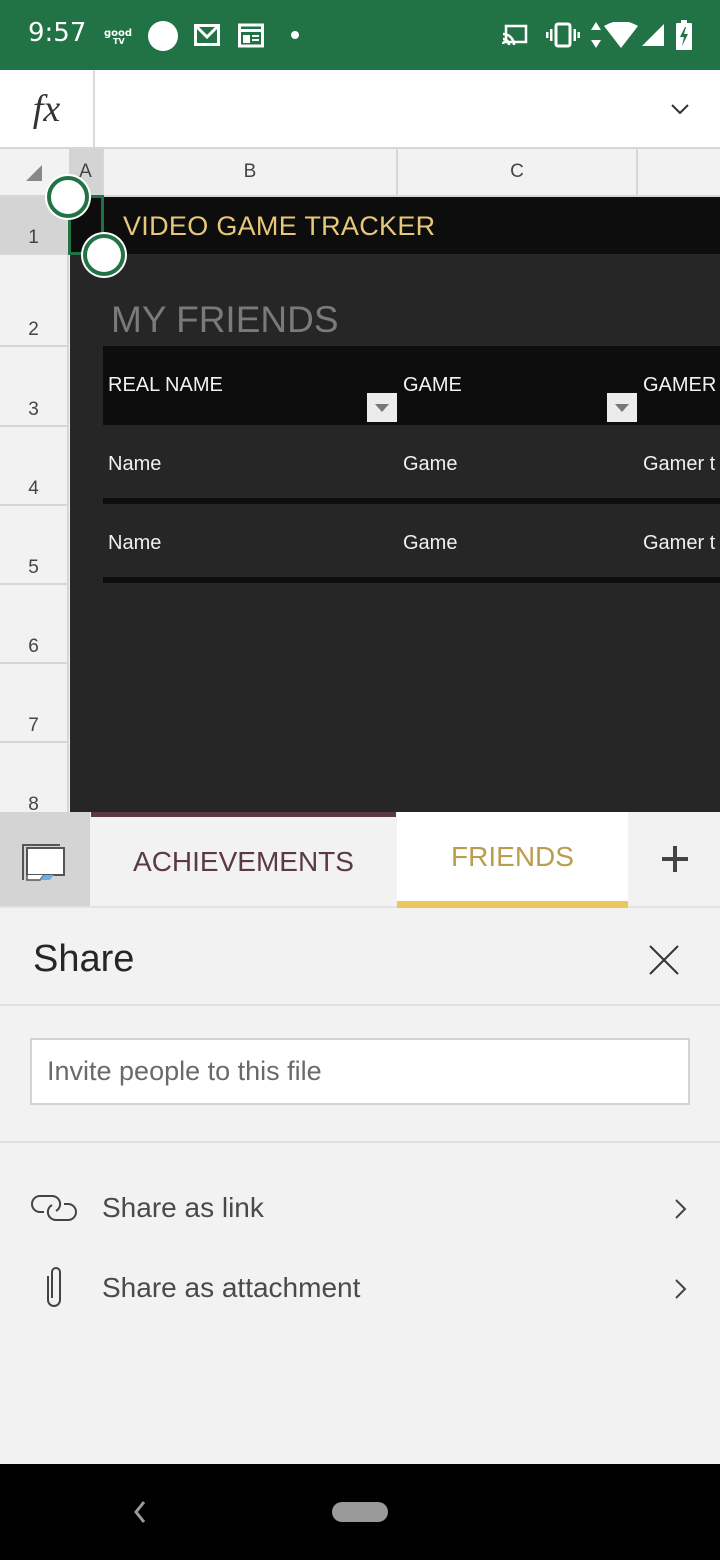 This screenshot has width=720, height=1560. I want to click on share-title: Share, so click(84, 959).